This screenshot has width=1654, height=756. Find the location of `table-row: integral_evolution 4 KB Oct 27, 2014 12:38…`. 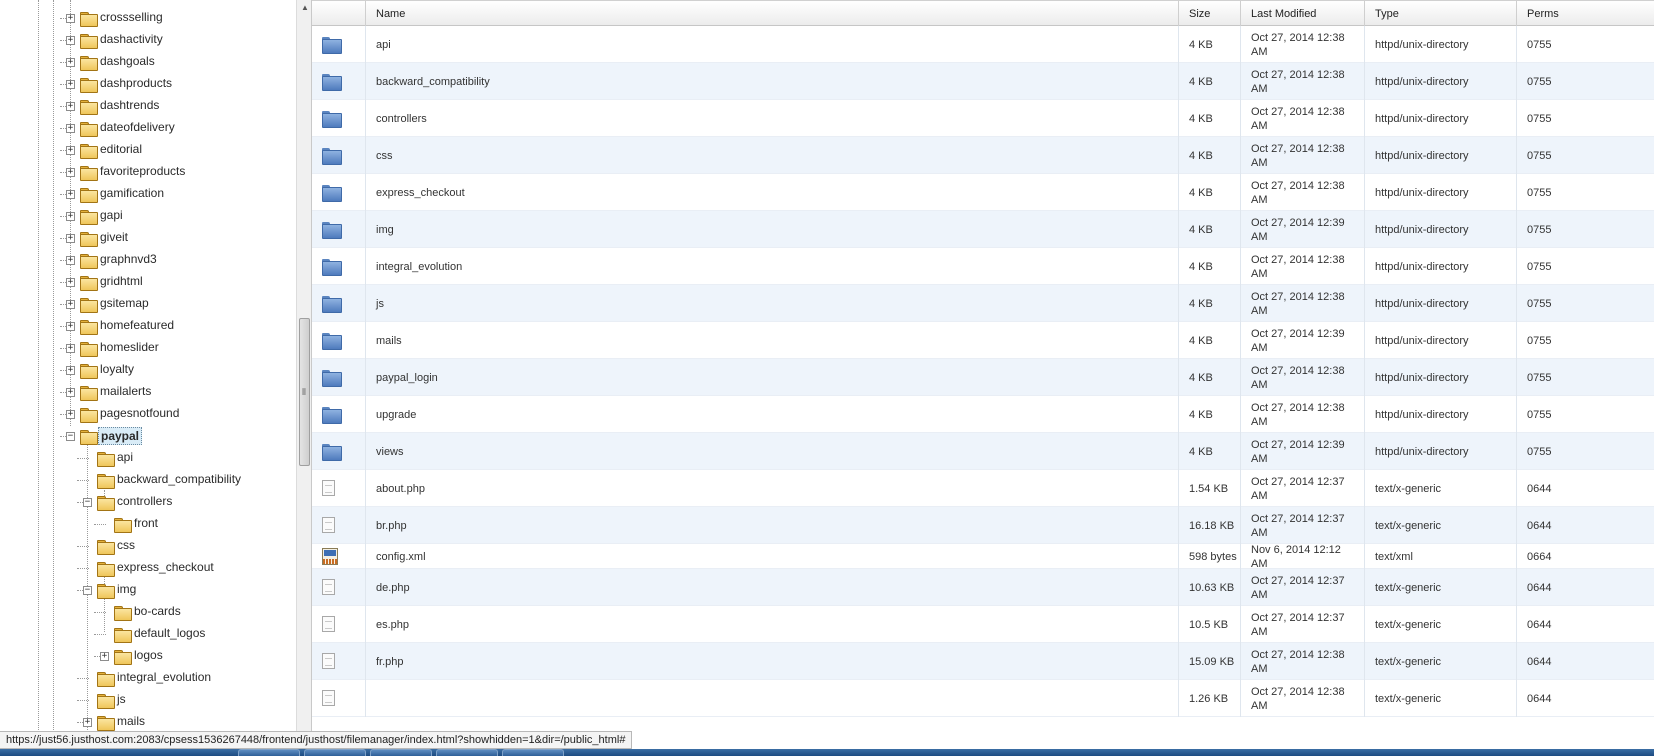

table-row: integral_evolution 4 KB Oct 27, 2014 12:38… is located at coordinates (983, 266).